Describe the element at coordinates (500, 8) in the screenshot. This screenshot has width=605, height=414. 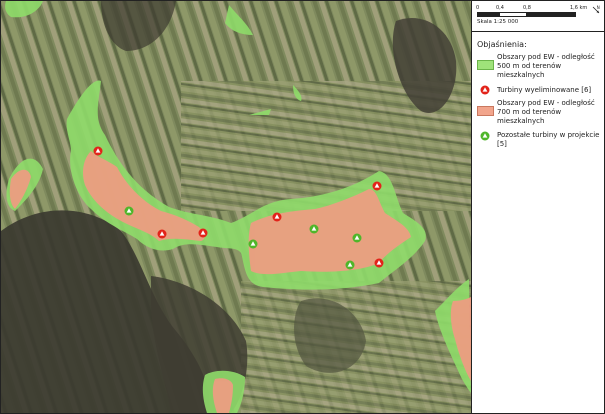
I see `scale-tick: 0,4` at that location.